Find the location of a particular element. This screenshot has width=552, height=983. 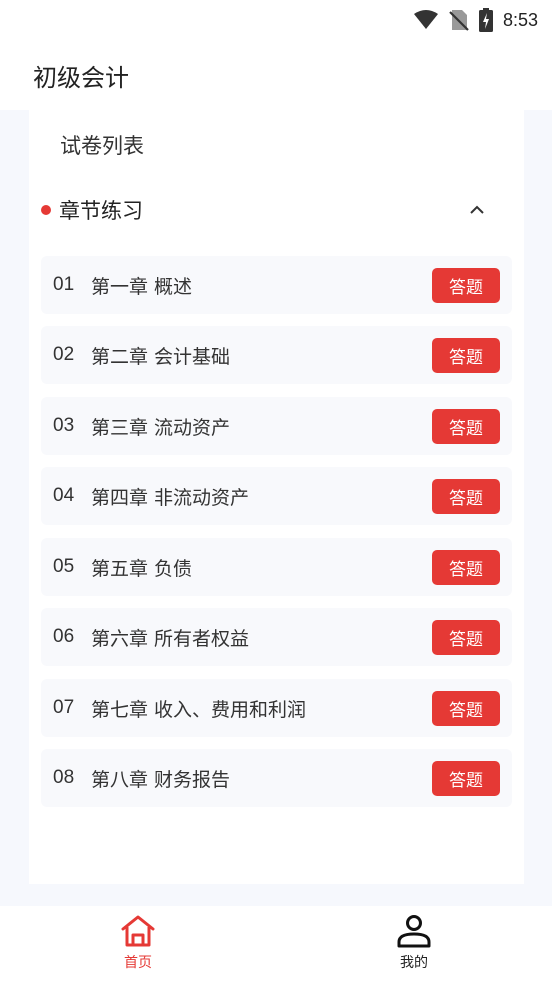

item-number: 03 is located at coordinates (64, 425).